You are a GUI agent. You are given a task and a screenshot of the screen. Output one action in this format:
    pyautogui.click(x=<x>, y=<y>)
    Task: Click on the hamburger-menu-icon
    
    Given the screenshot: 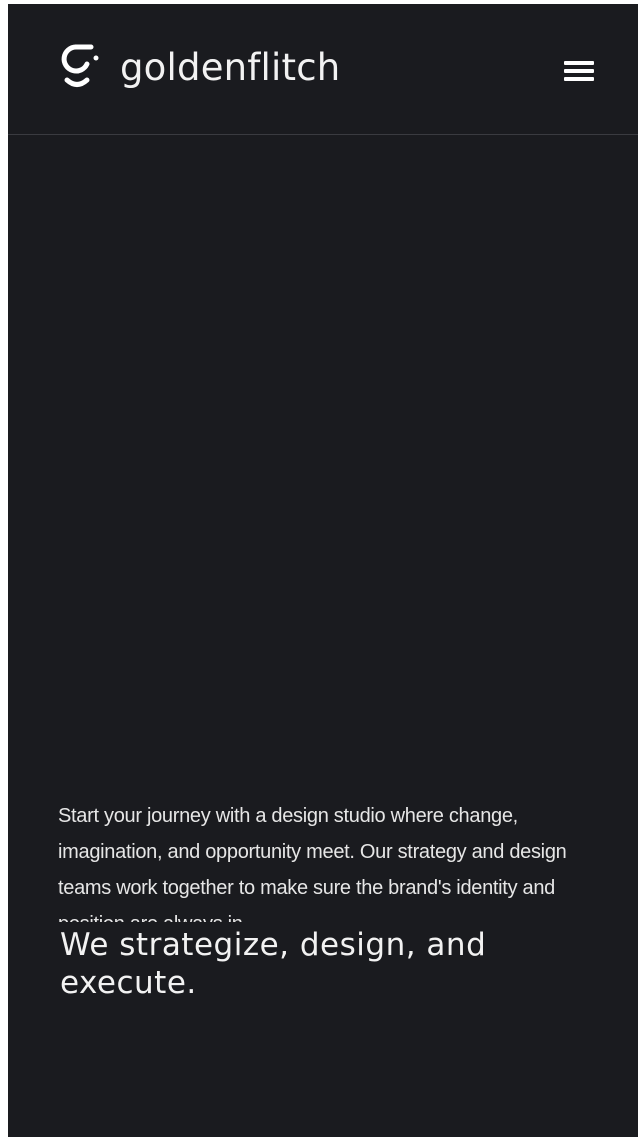 What is the action you would take?
    pyautogui.click(x=579, y=63)
    